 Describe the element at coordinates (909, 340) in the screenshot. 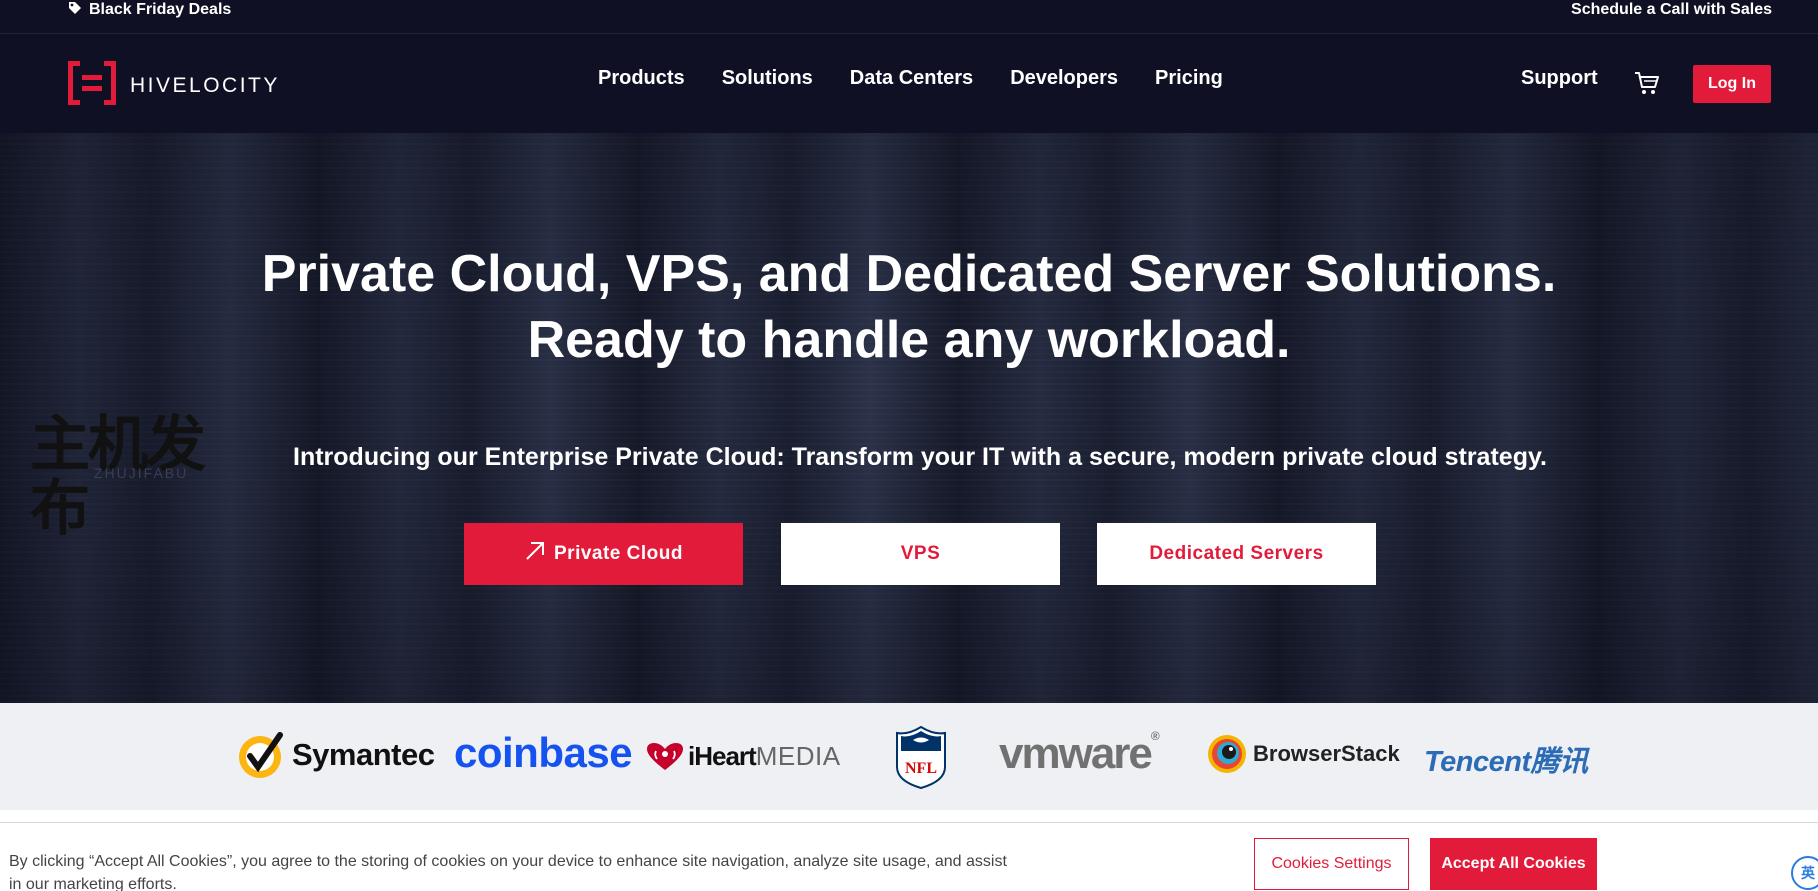

I see `hero-title-line-2: Ready to handle any workload.` at that location.